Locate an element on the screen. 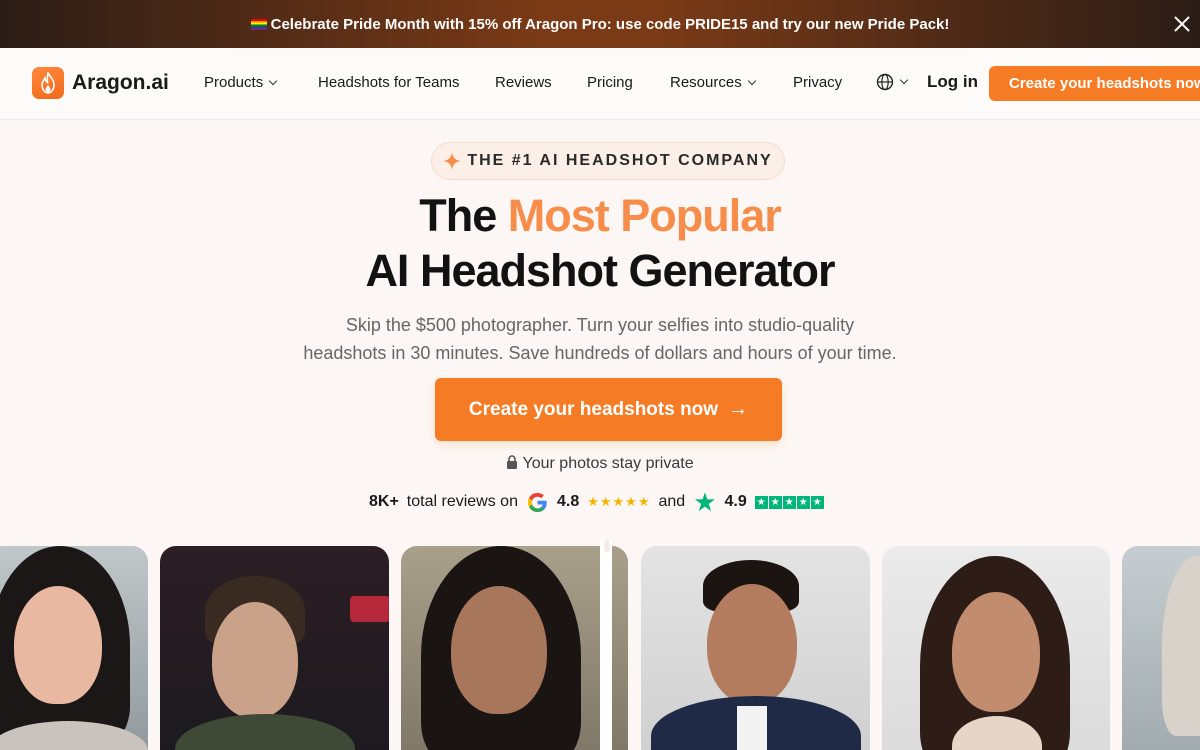  nav-teams-label: Headshots for Teams is located at coordinates (389, 82).